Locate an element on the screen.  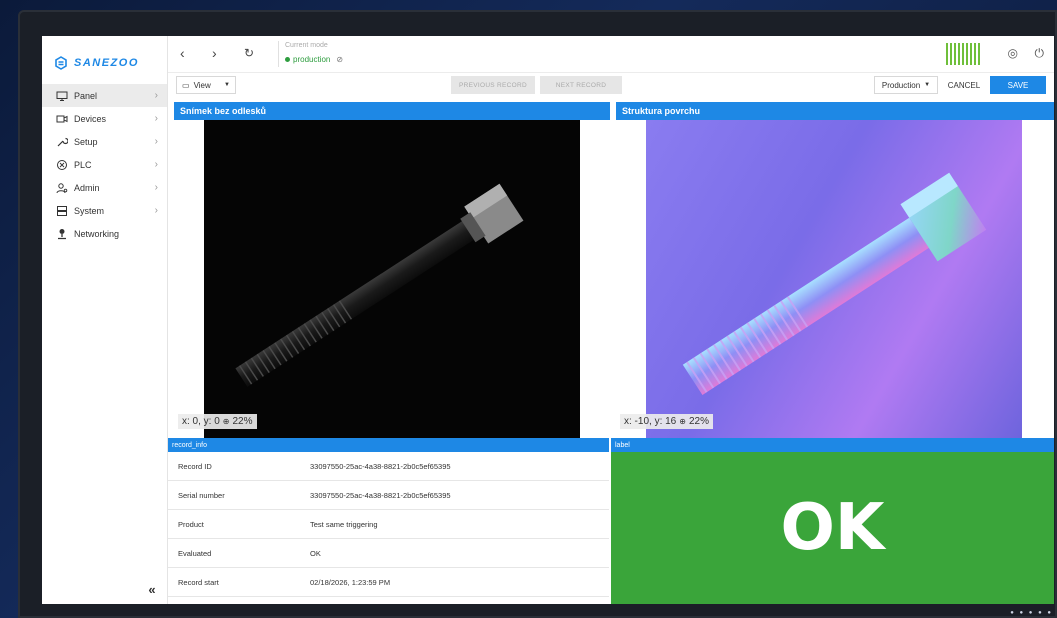
sidebar-item-label: System is located at coordinates (89, 210).